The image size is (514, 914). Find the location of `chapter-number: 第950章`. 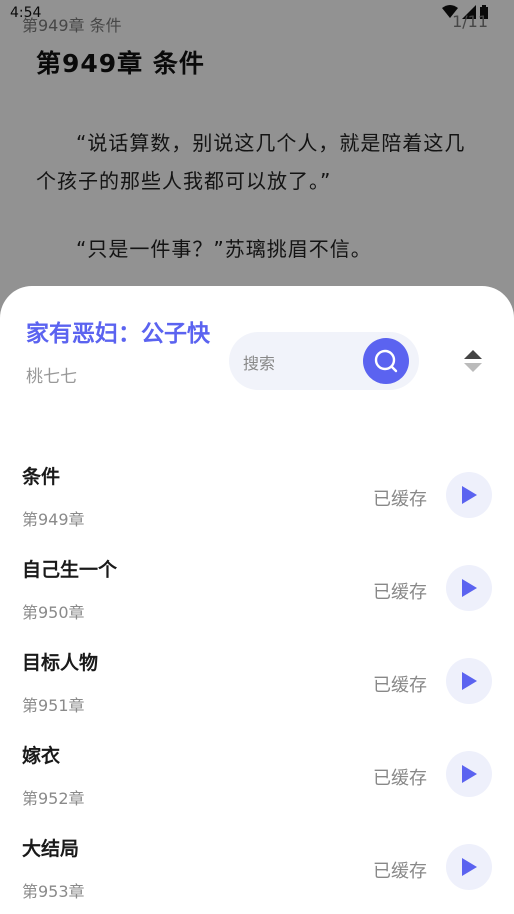

chapter-number: 第950章 is located at coordinates (53, 612).